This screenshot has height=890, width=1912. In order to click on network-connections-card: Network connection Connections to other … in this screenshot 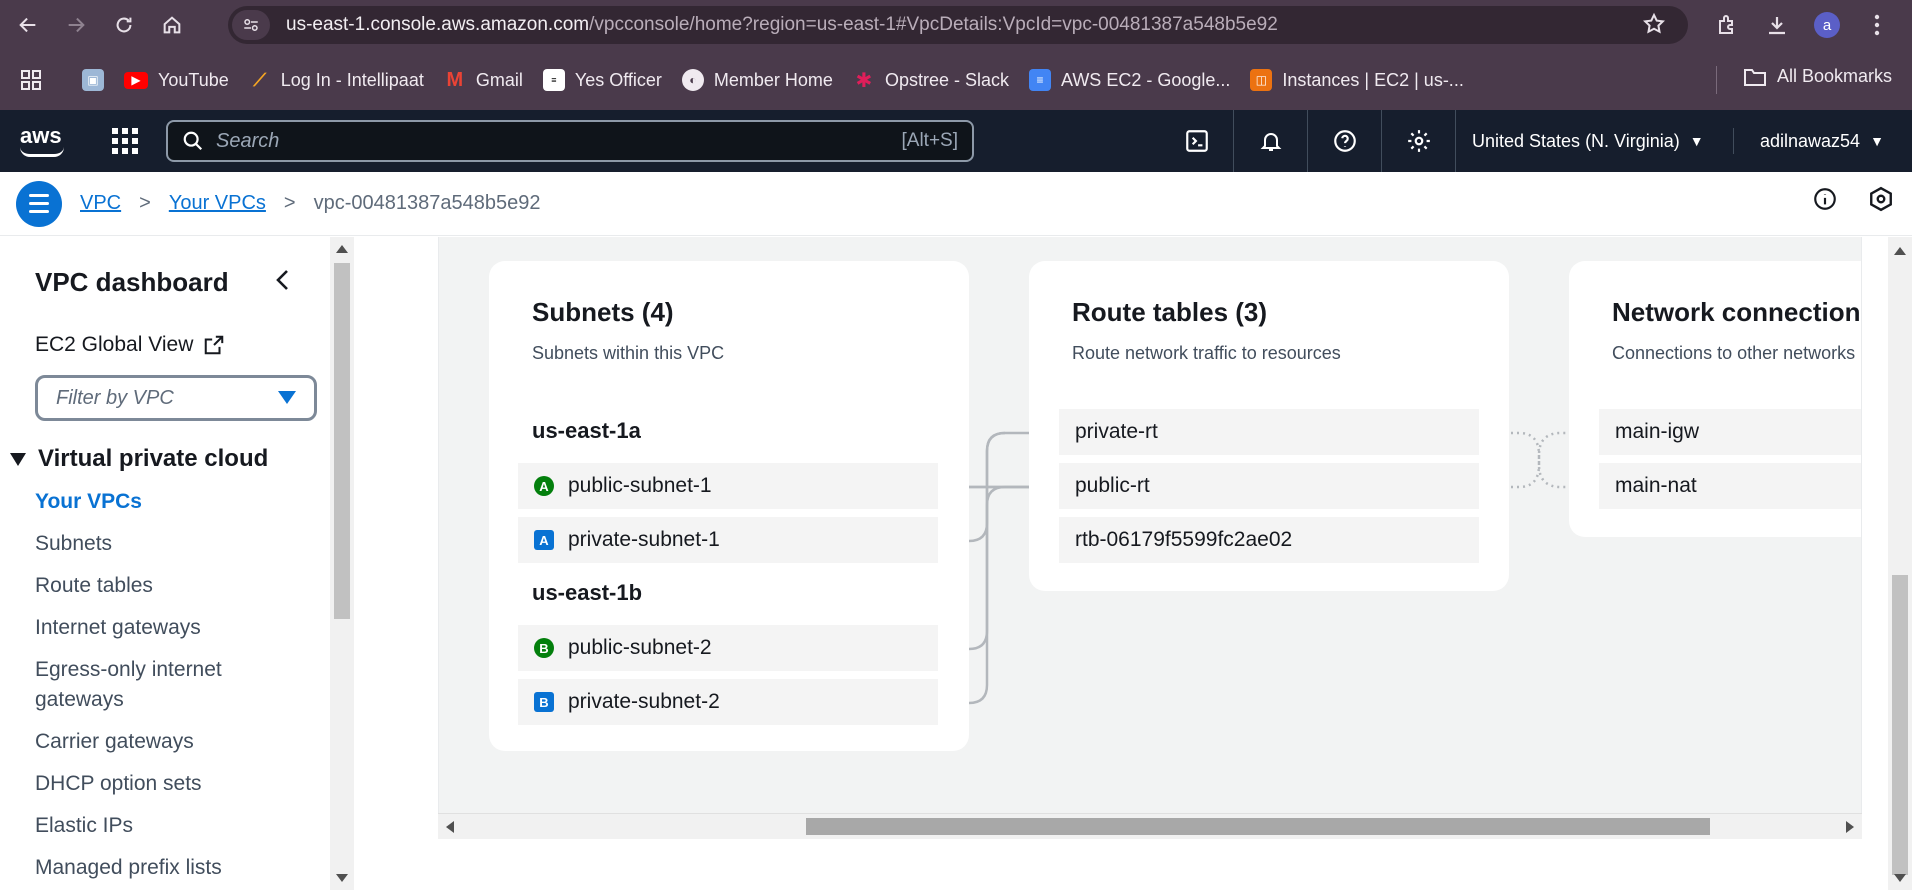, I will do `click(1715, 399)`.